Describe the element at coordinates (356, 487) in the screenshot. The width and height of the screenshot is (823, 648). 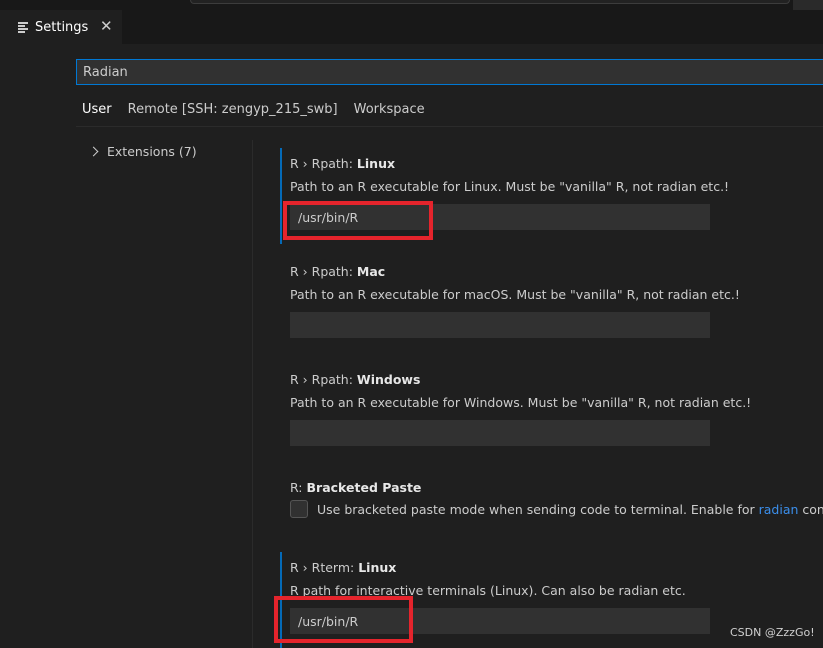
I see `setting-title: R: Bracketed Paste` at that location.